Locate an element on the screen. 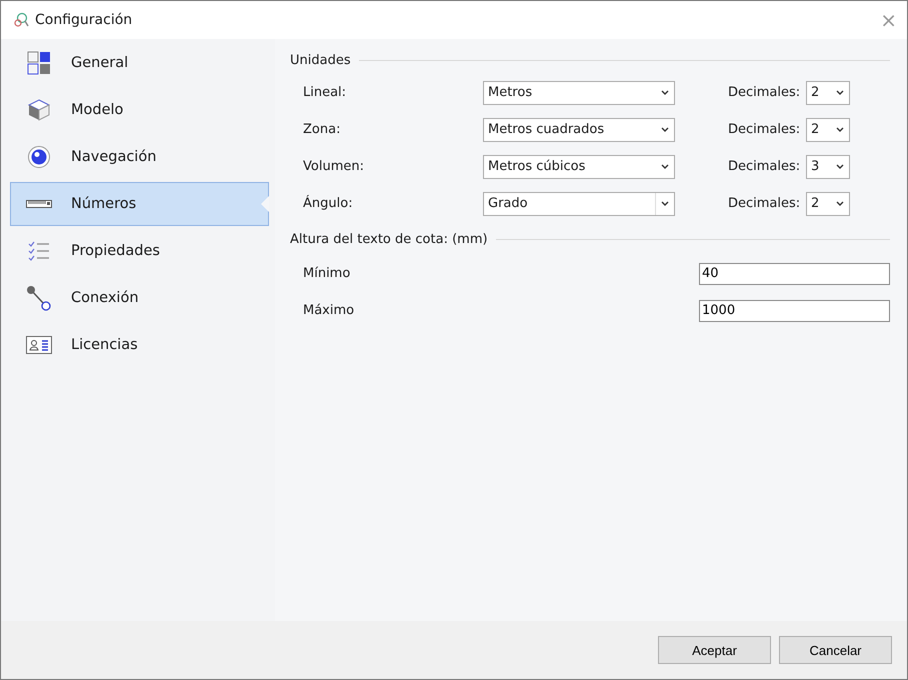 The width and height of the screenshot is (908, 680). connection-icon is located at coordinates (39, 298).